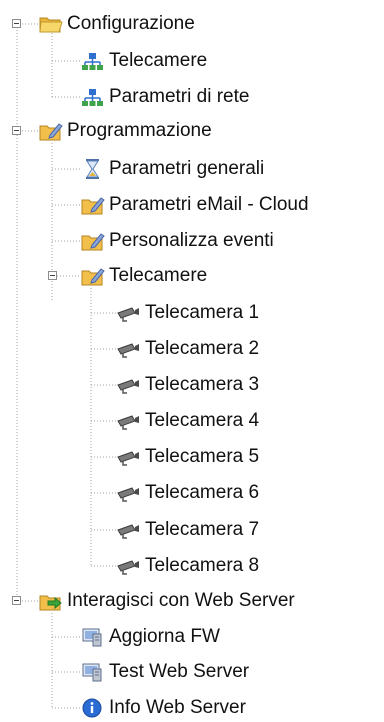  I want to click on tree-node-parametri-generali: Parametri generali, so click(172, 169).